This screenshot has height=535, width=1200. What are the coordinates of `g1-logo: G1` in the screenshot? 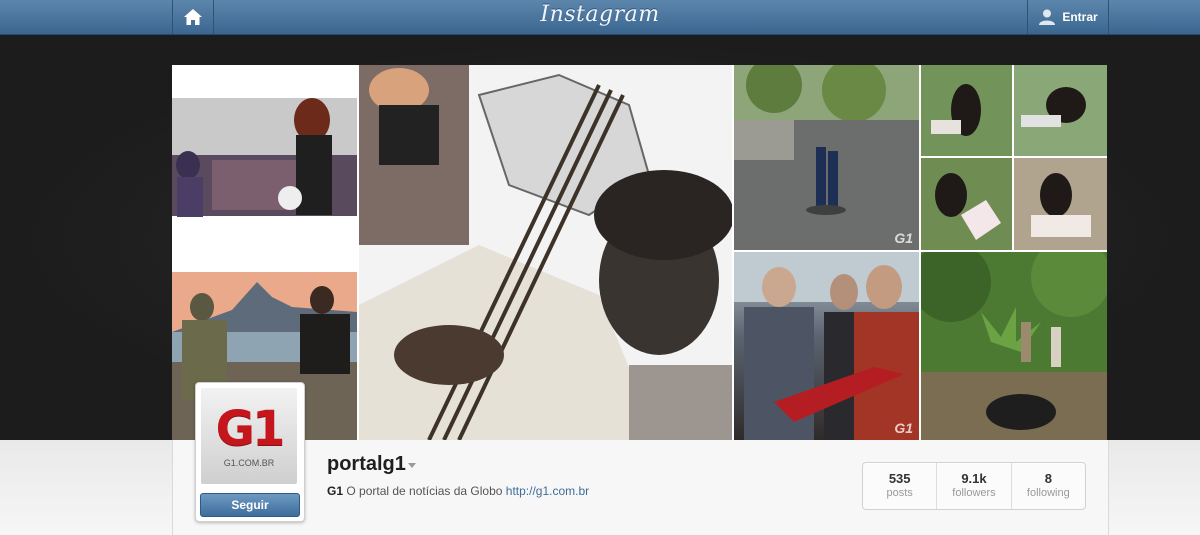 It's located at (250, 429).